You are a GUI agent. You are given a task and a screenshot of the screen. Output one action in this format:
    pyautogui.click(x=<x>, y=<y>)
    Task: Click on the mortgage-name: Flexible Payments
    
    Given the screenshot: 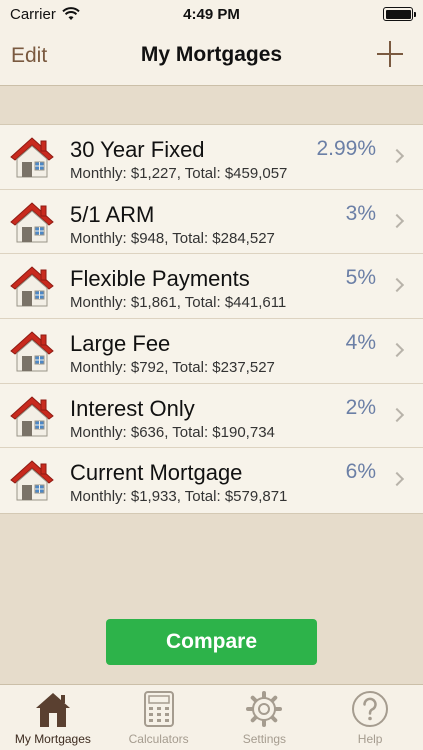 What is the action you would take?
    pyautogui.click(x=160, y=279)
    